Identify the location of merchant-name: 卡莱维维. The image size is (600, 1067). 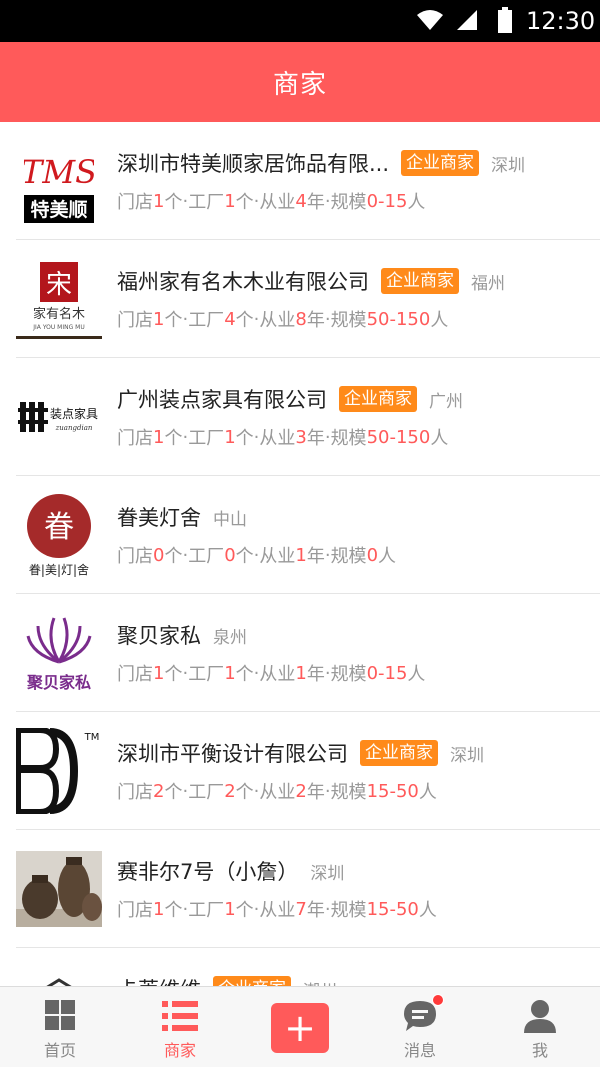
(159, 980).